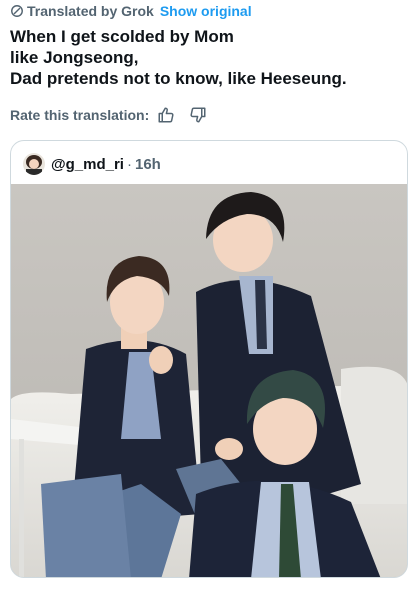 This screenshot has width=418, height=600. I want to click on quoted-post-header: @g_md_ri · 16h, so click(92, 164).